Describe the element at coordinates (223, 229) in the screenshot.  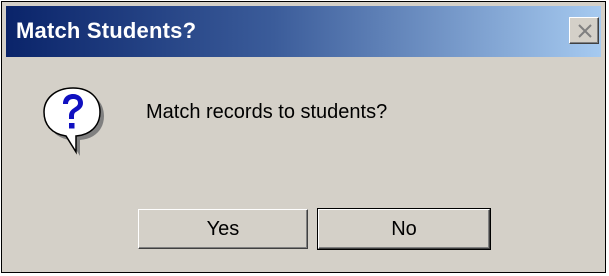
I see `yes-button: Yes` at that location.